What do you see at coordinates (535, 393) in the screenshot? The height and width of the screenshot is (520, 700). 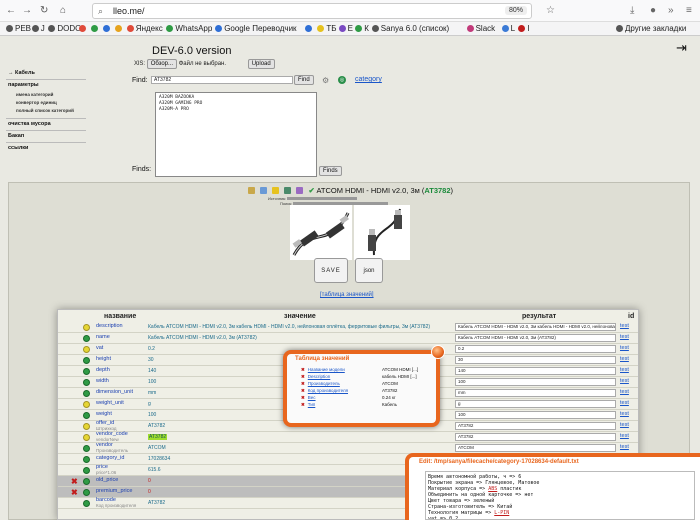 I see `result-input: mm` at bounding box center [535, 393].